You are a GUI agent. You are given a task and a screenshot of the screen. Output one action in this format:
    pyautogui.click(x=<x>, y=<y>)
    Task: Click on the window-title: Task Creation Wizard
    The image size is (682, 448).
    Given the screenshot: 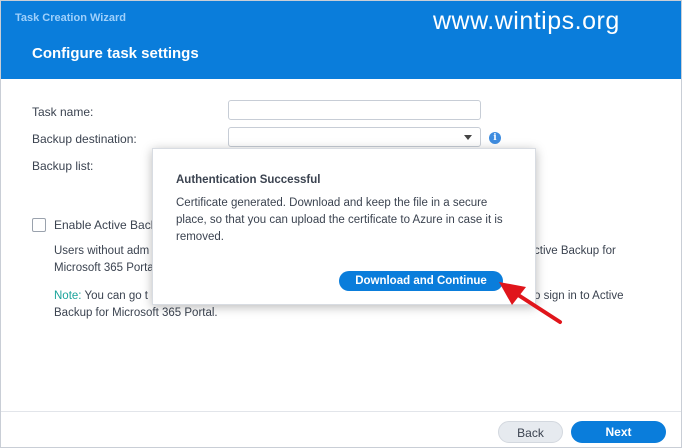 What is the action you would take?
    pyautogui.click(x=70, y=18)
    